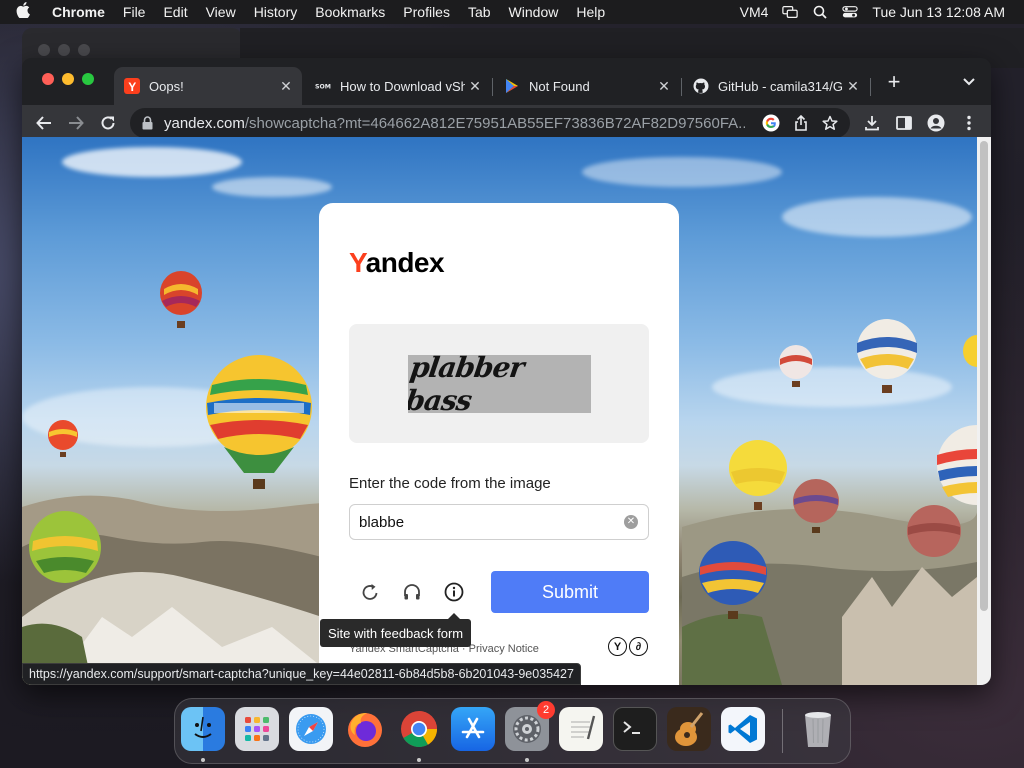 This screenshot has width=1024, height=768. What do you see at coordinates (175, 12) in the screenshot?
I see `menu-edit: Edit` at bounding box center [175, 12].